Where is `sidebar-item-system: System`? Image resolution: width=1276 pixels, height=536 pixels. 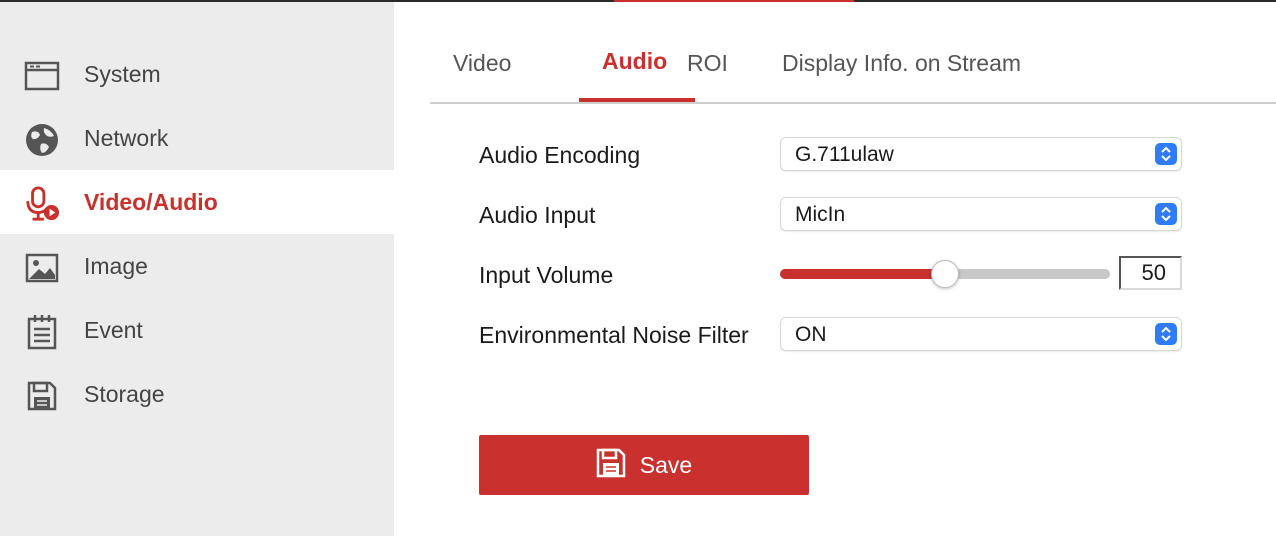
sidebar-item-system: System is located at coordinates (197, 74).